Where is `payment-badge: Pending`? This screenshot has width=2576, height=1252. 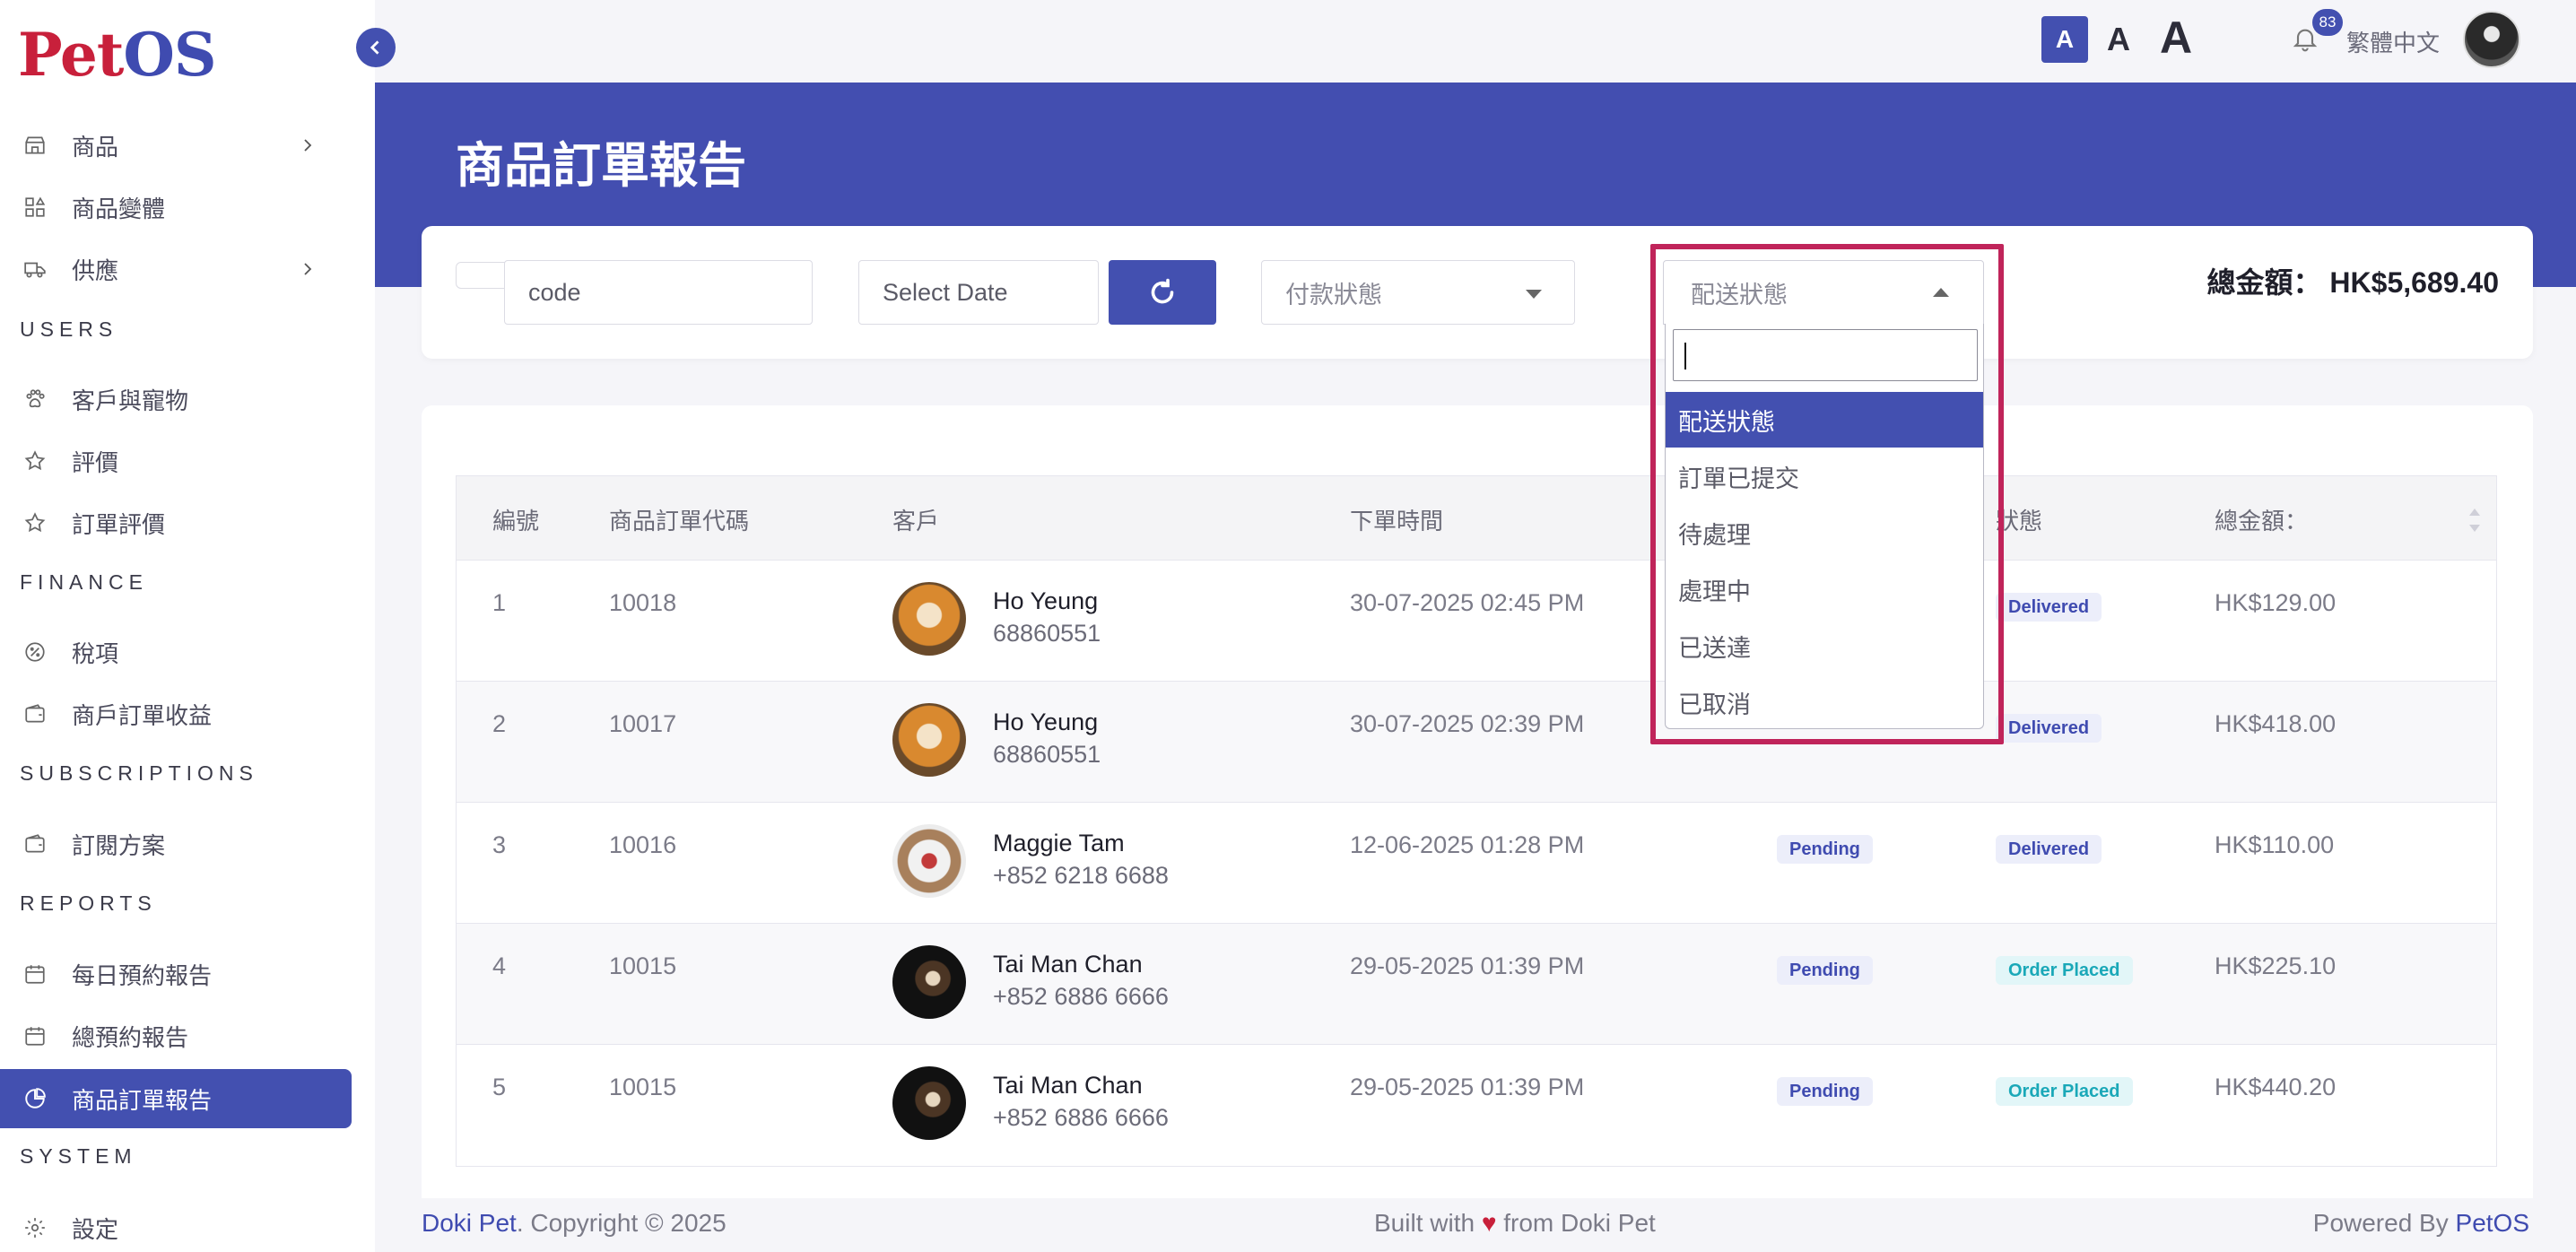 payment-badge: Pending is located at coordinates (1825, 849).